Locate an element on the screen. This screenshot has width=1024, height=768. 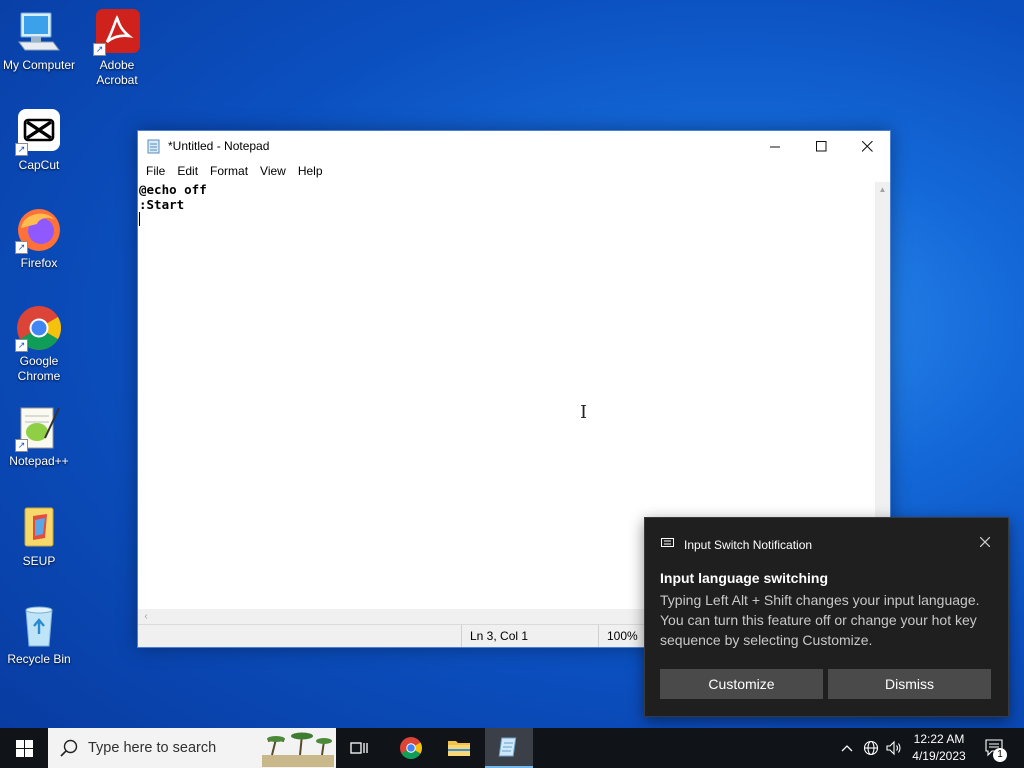
minimize-icon is located at coordinates (774, 146).